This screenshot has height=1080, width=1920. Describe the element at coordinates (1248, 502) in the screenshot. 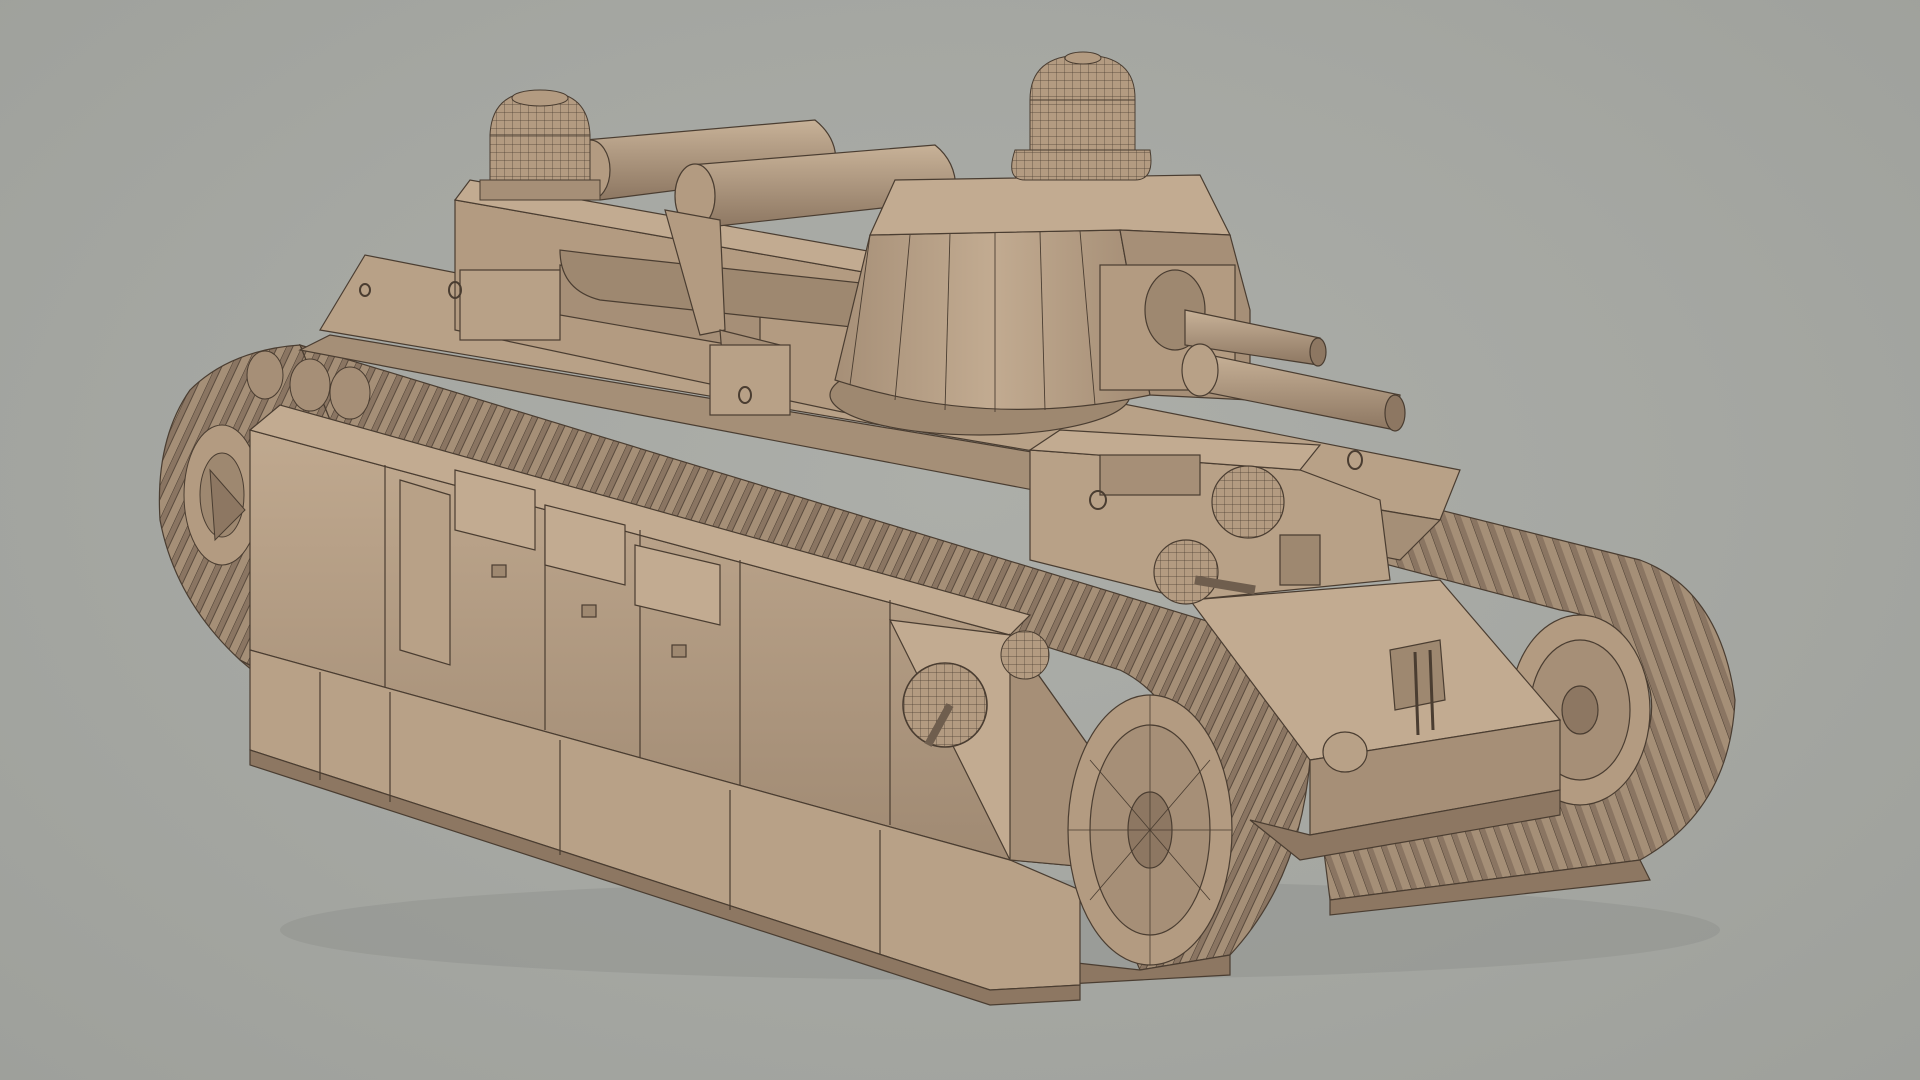

I see `front-cupola-ball` at that location.